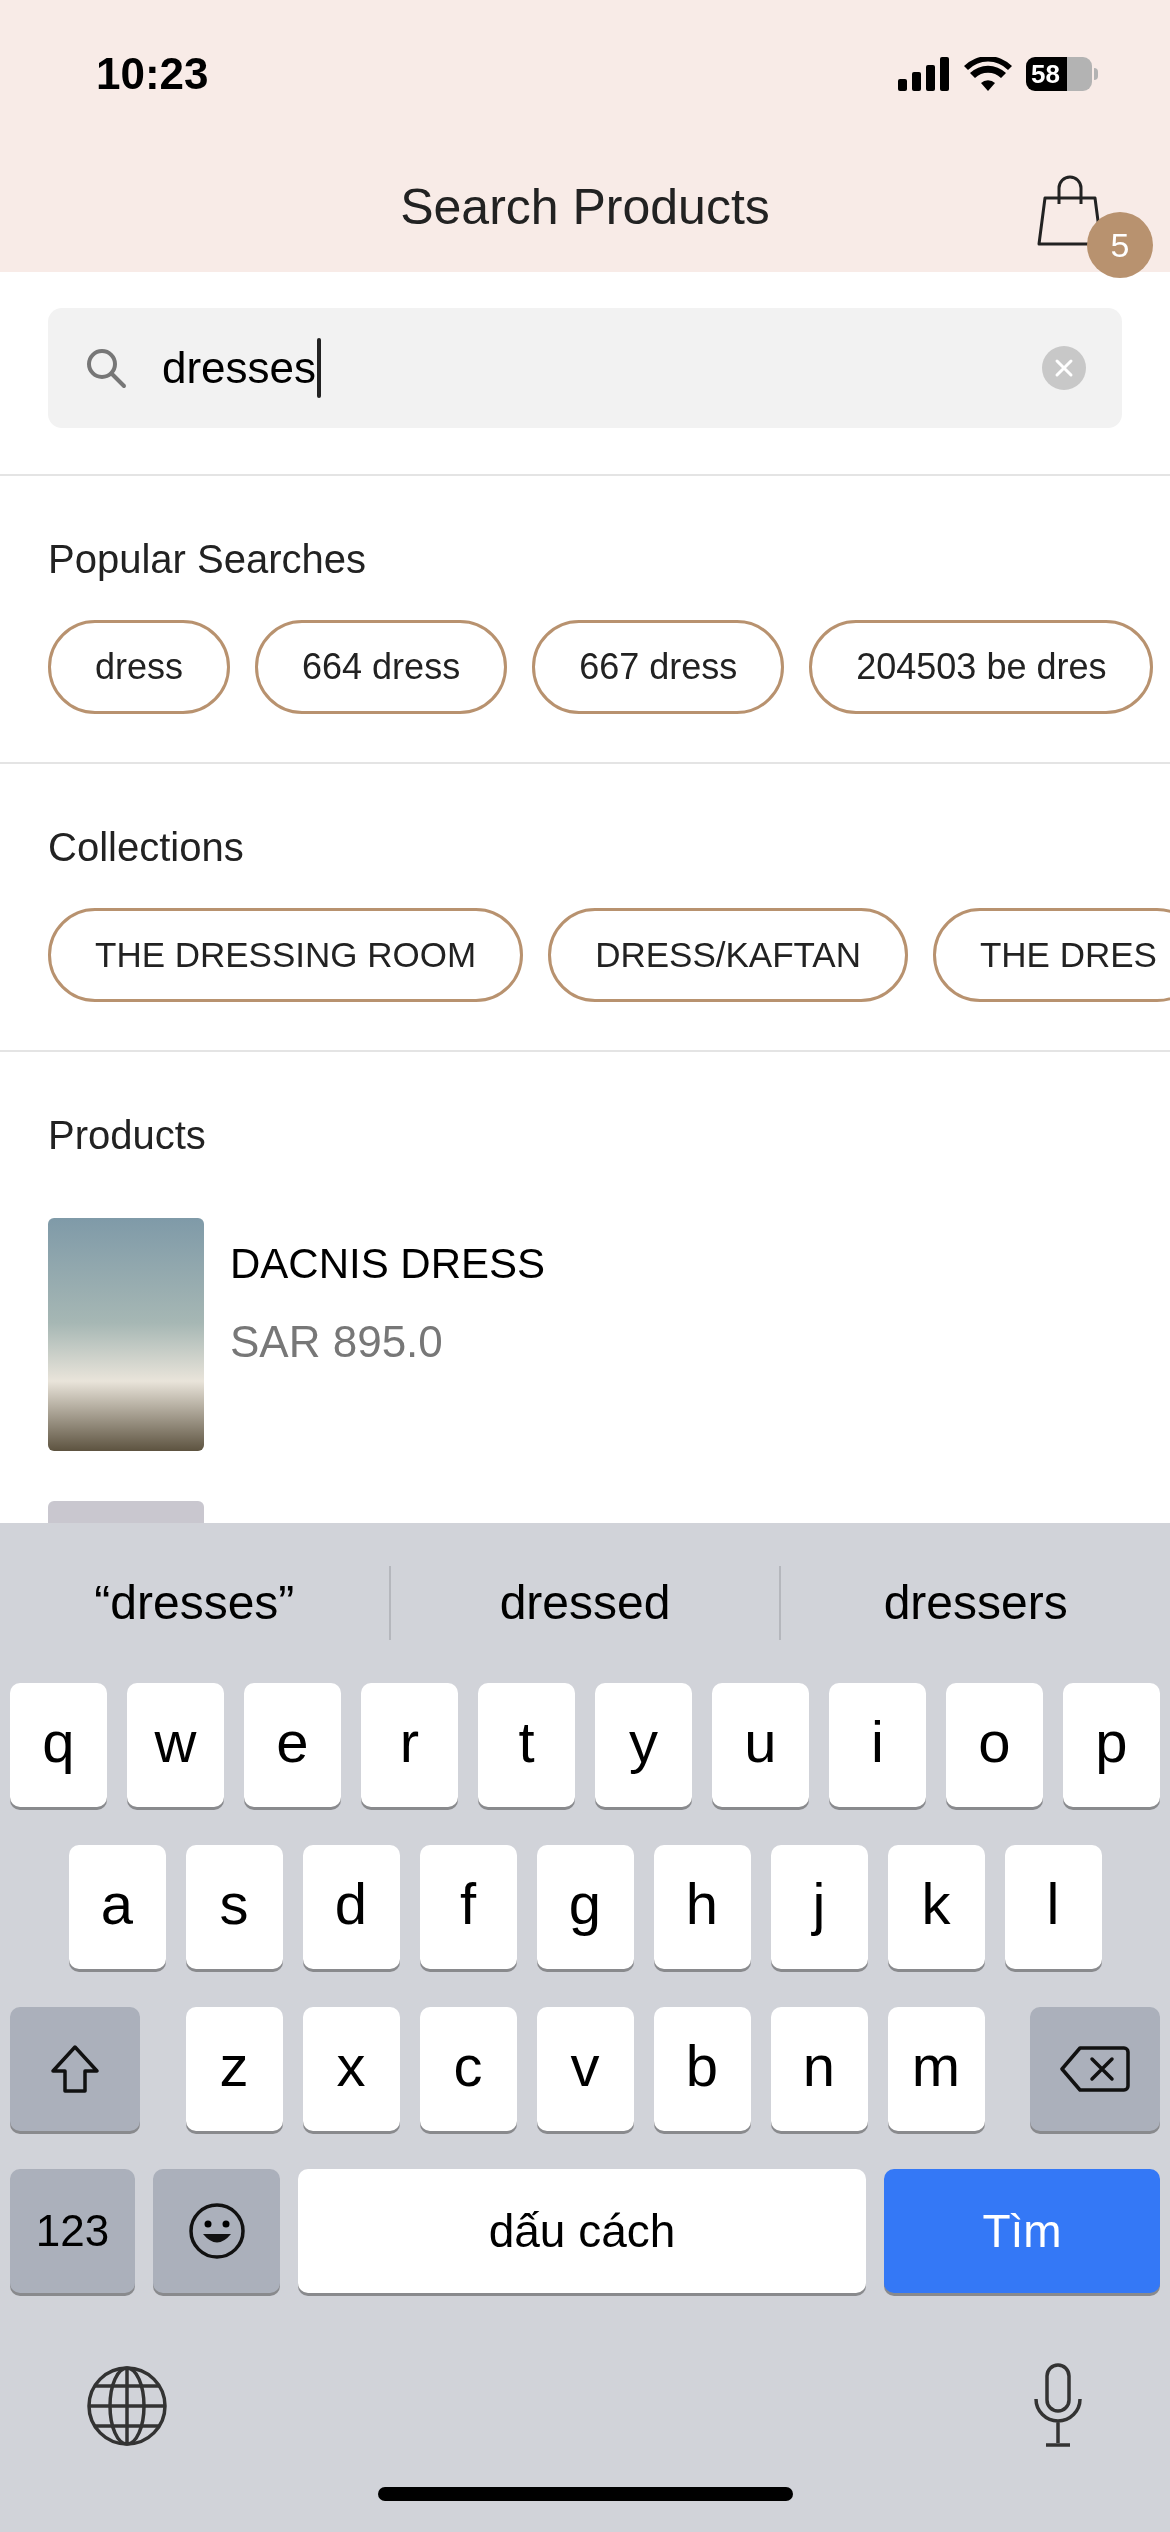 The image size is (1170, 2532). I want to click on key: u, so click(760, 1745).